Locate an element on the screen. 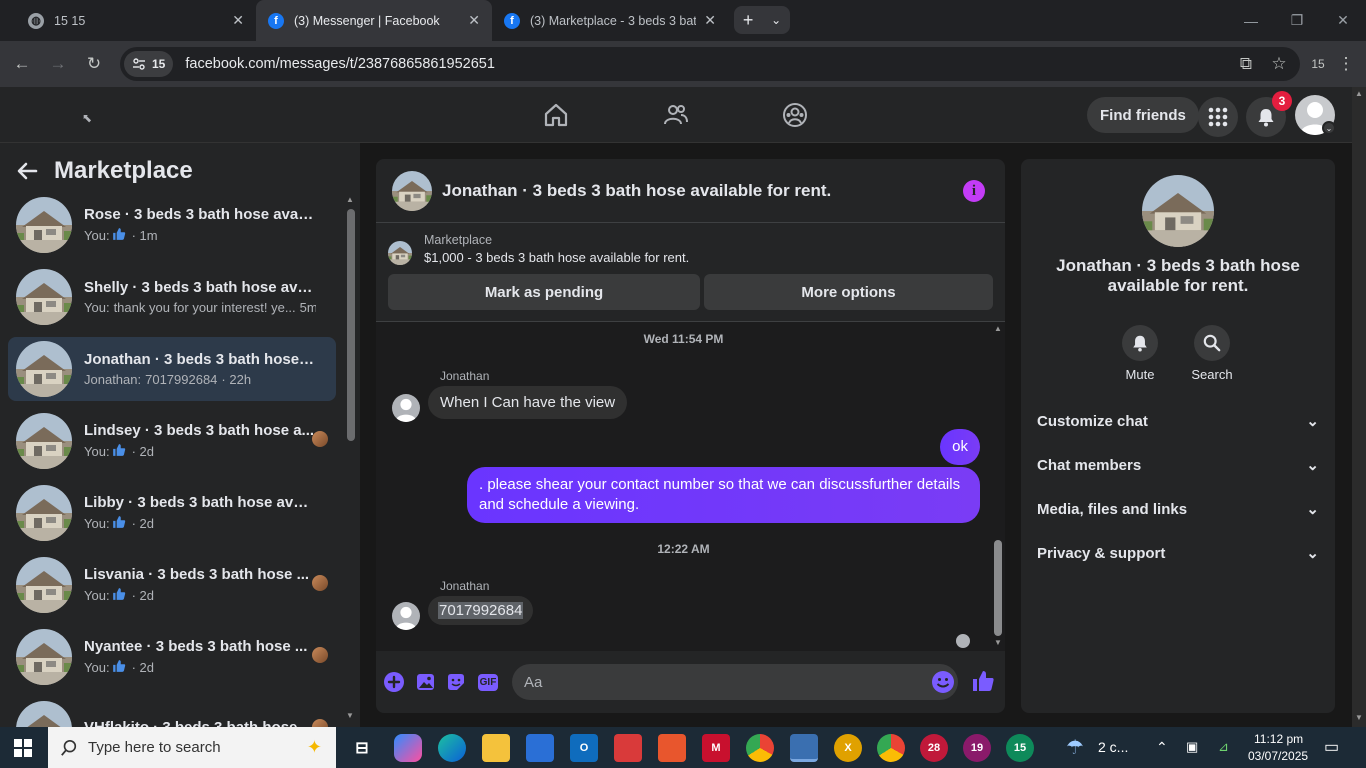 This screenshot has height=768, width=1366. incoming-message: When I Can have the view is located at coordinates (528, 402).